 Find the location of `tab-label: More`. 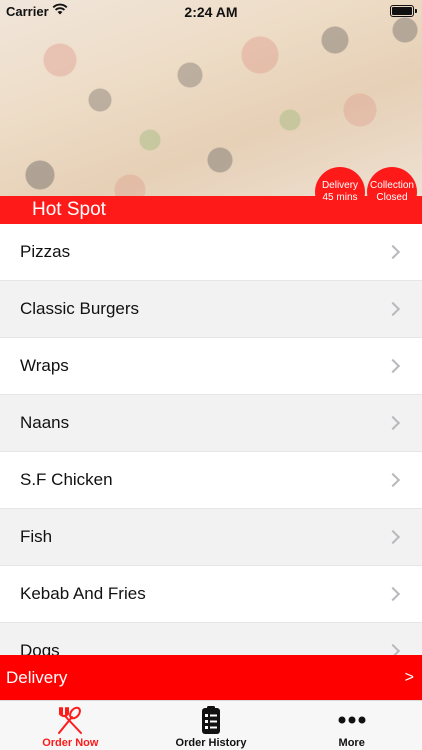

tab-label: More is located at coordinates (351, 743).